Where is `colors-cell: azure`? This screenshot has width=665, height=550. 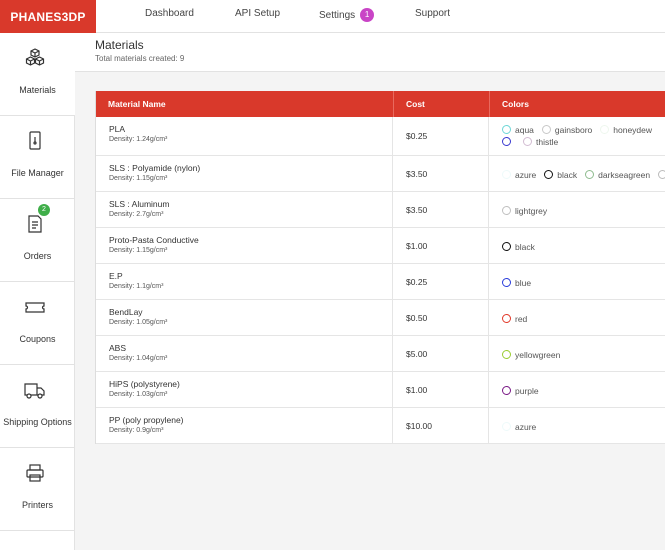 colors-cell: azure is located at coordinates (577, 425).